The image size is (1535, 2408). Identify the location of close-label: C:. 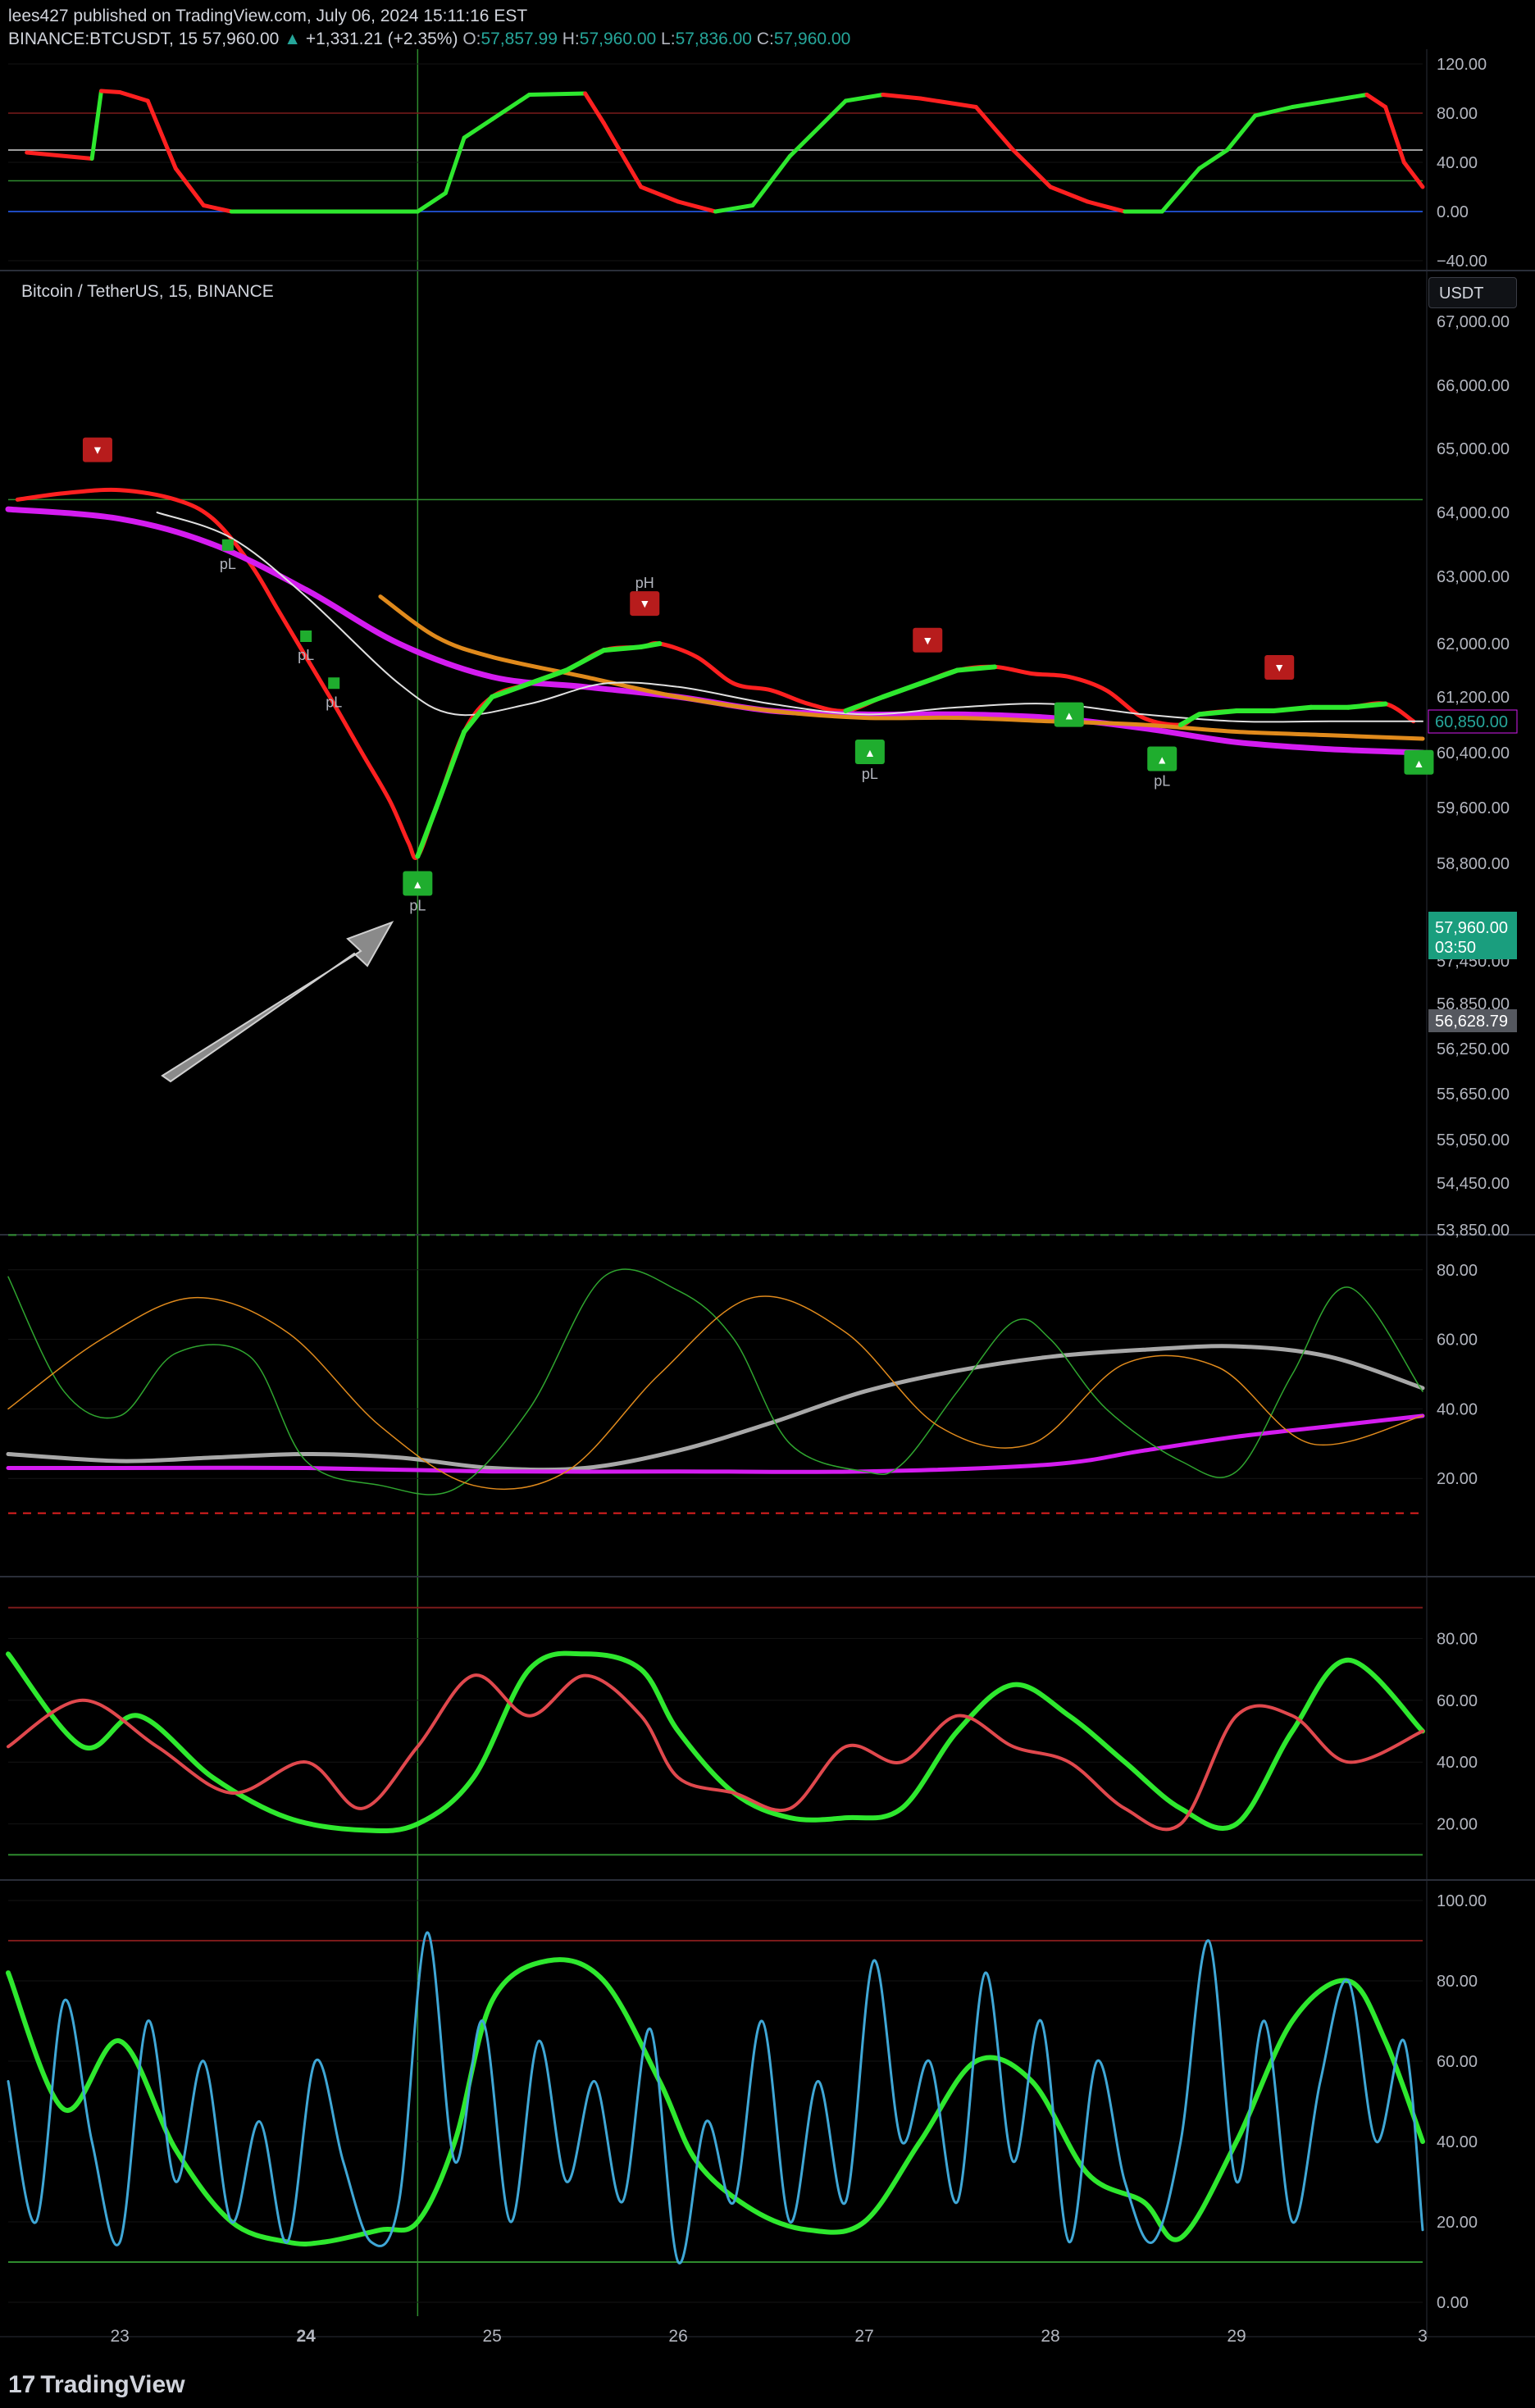
(765, 39).